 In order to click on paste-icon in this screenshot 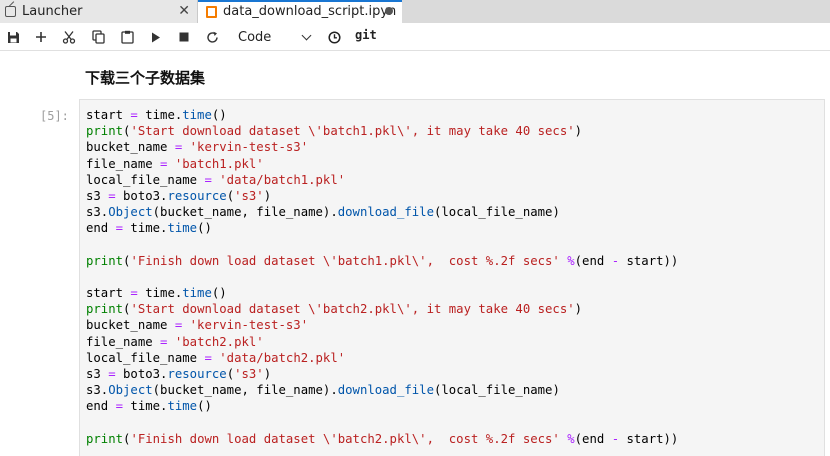, I will do `click(127, 37)`.